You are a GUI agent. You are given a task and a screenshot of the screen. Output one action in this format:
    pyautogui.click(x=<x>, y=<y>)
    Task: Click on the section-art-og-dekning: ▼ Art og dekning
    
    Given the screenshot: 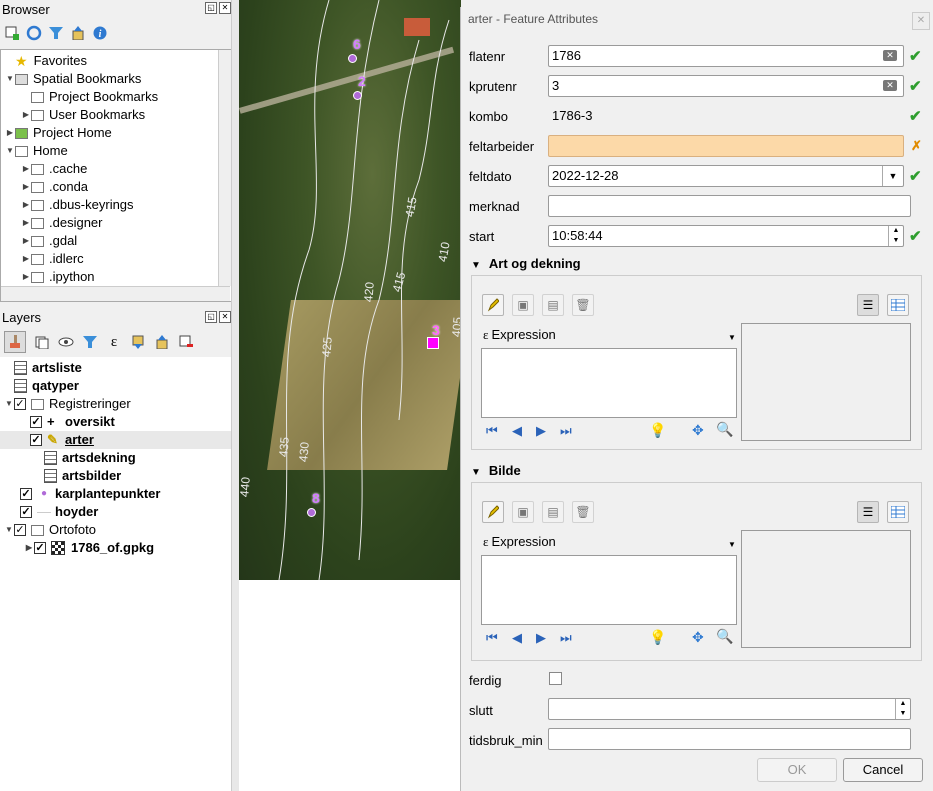 What is the action you would take?
    pyautogui.click(x=526, y=263)
    